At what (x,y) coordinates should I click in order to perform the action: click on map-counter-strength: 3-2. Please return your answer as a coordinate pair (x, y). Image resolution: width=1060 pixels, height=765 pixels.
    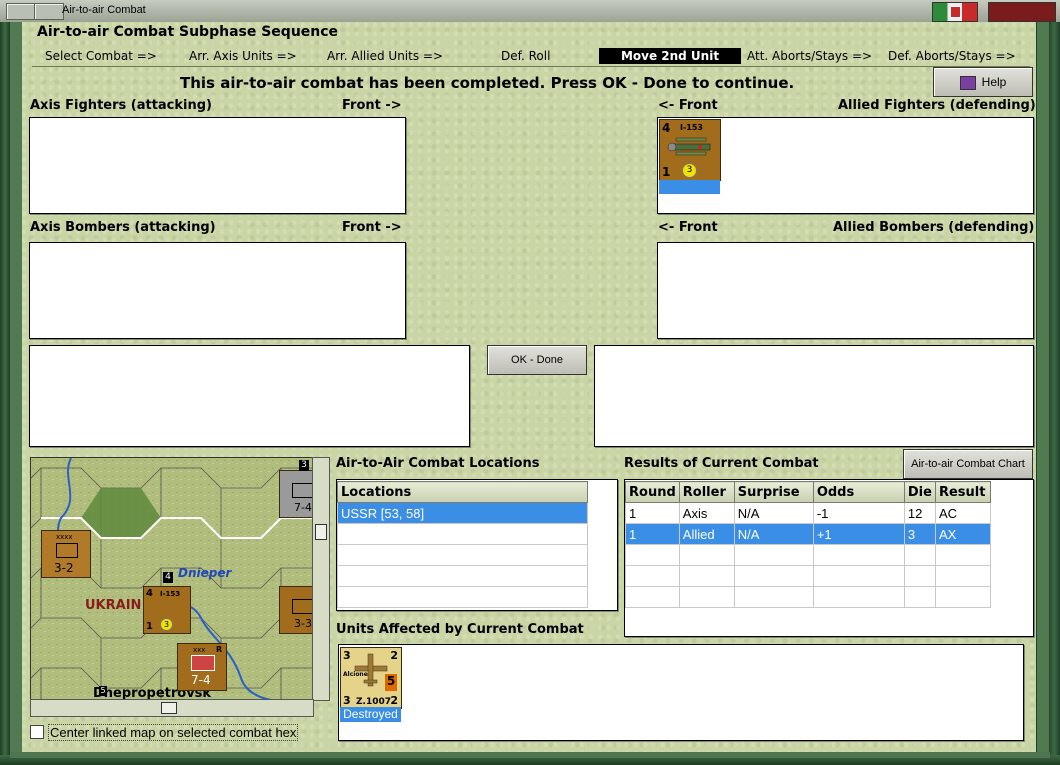
    Looking at the image, I should click on (64, 568).